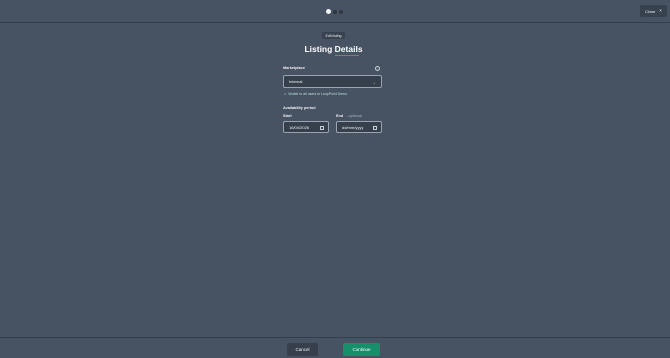  Describe the element at coordinates (660, 10) in the screenshot. I see `close-icon: ×` at that location.